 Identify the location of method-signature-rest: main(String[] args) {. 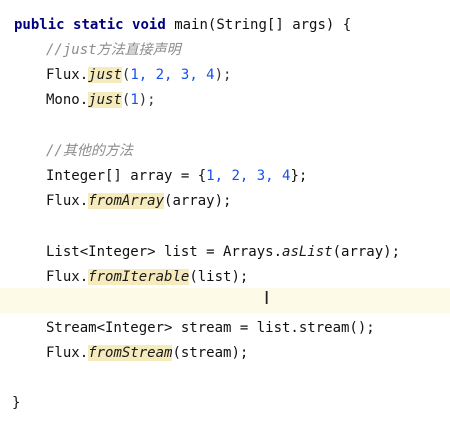
(263, 25).